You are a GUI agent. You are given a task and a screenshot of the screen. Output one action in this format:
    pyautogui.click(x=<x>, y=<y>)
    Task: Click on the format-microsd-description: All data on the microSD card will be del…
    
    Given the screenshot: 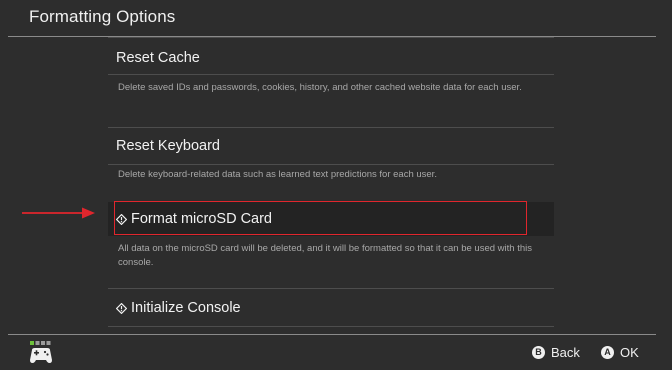 What is the action you would take?
    pyautogui.click(x=325, y=255)
    